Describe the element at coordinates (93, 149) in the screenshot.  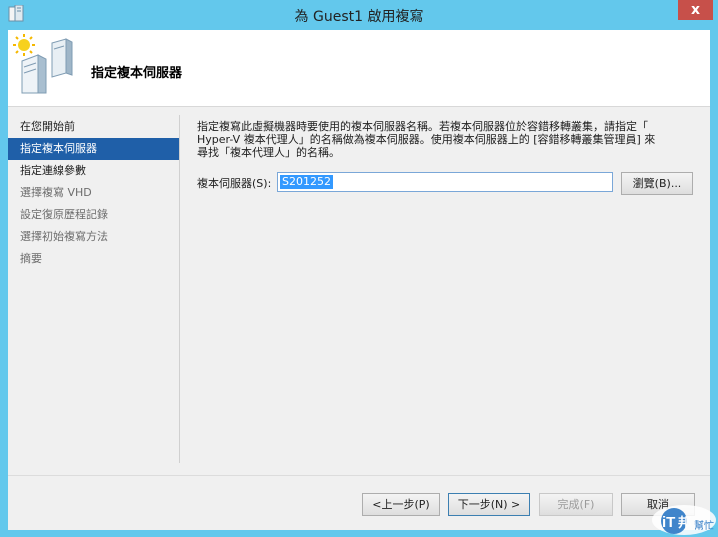
I see `step-specify-replica-server: 指定複本伺服器` at that location.